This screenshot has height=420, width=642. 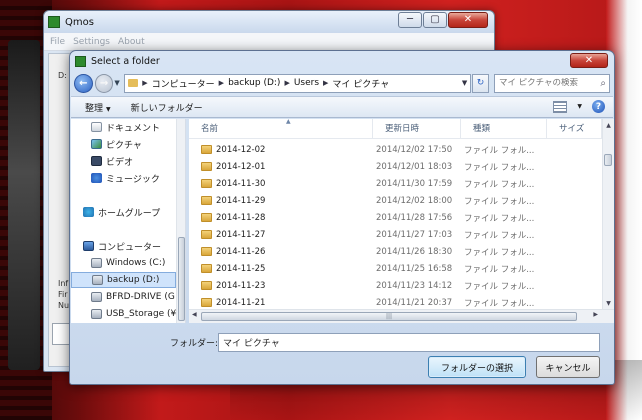 I want to click on maximize-button: ▢, so click(x=435, y=20).